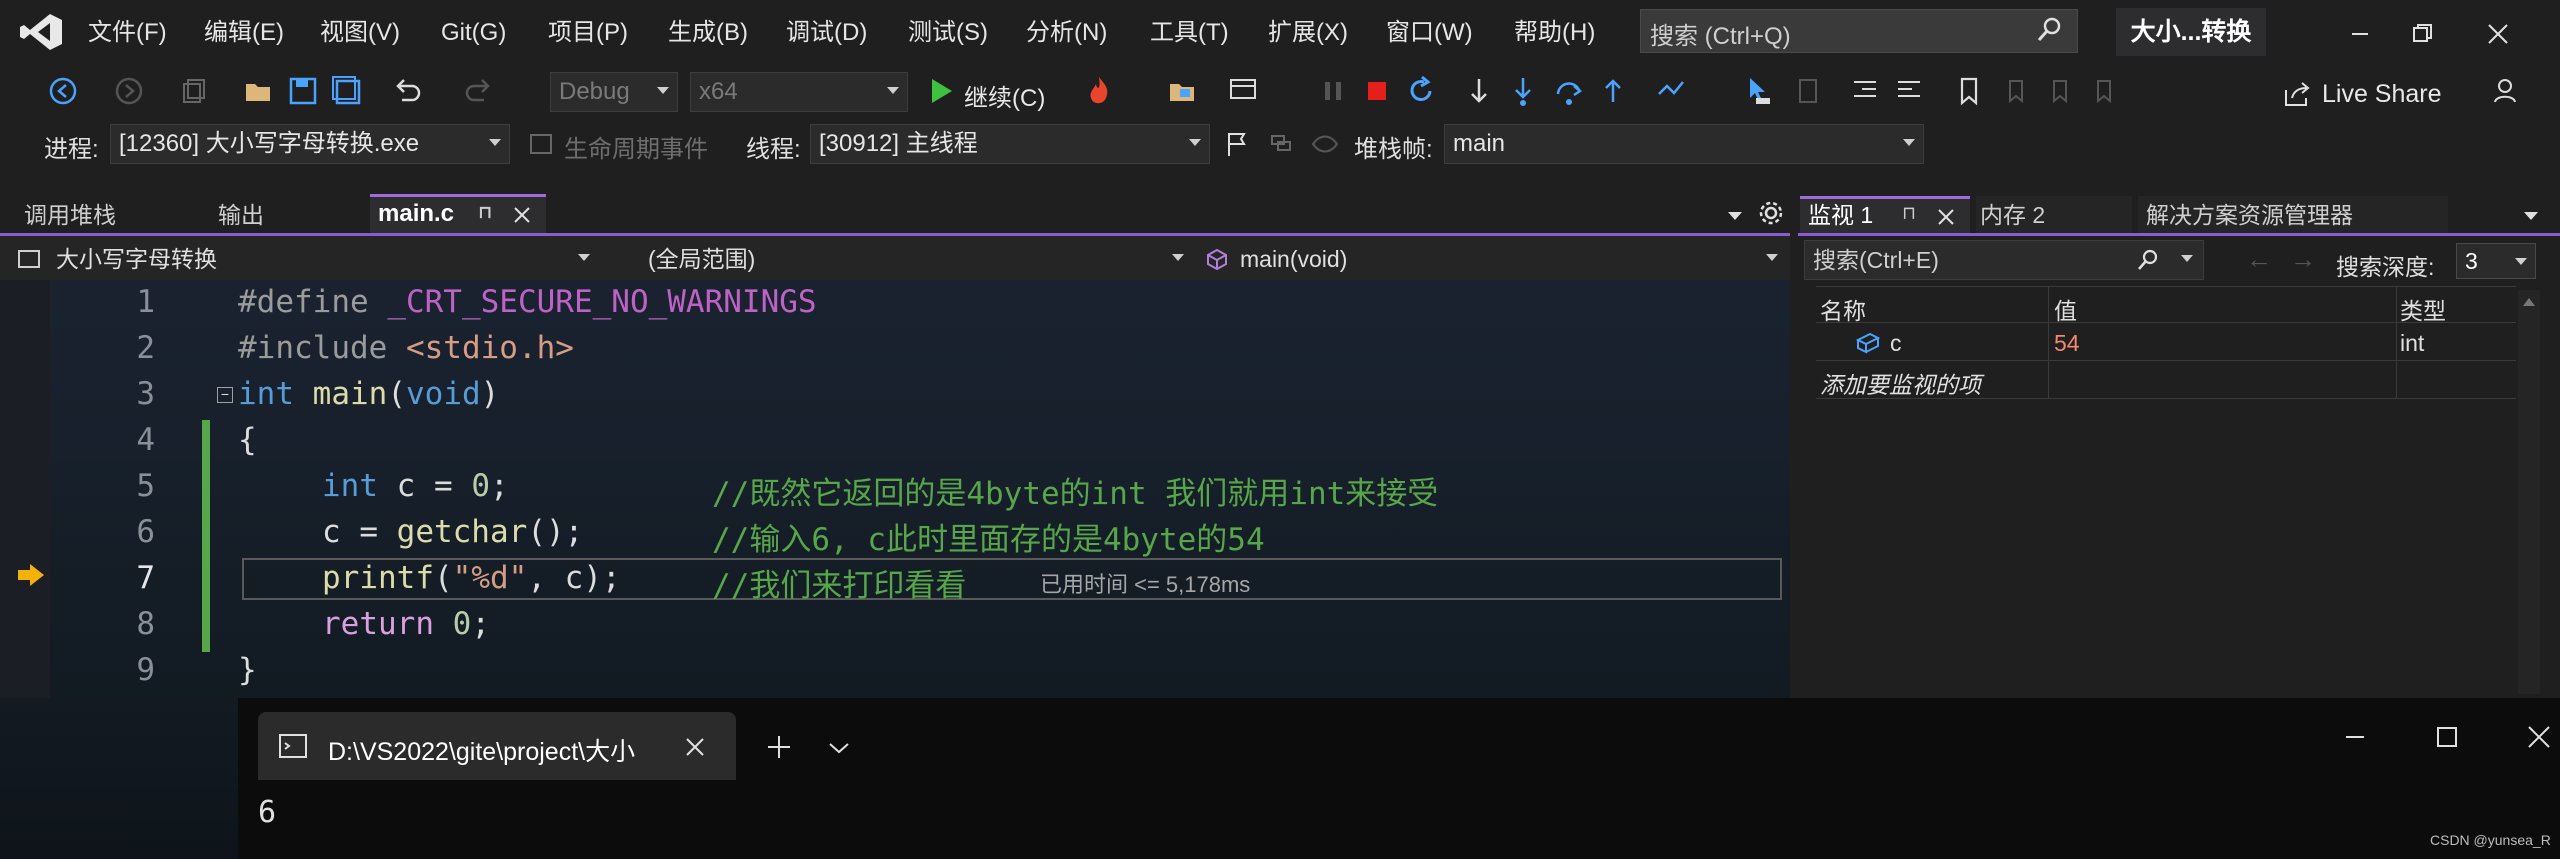  What do you see at coordinates (1183, 91) in the screenshot?
I see `open-file-location-icon` at bounding box center [1183, 91].